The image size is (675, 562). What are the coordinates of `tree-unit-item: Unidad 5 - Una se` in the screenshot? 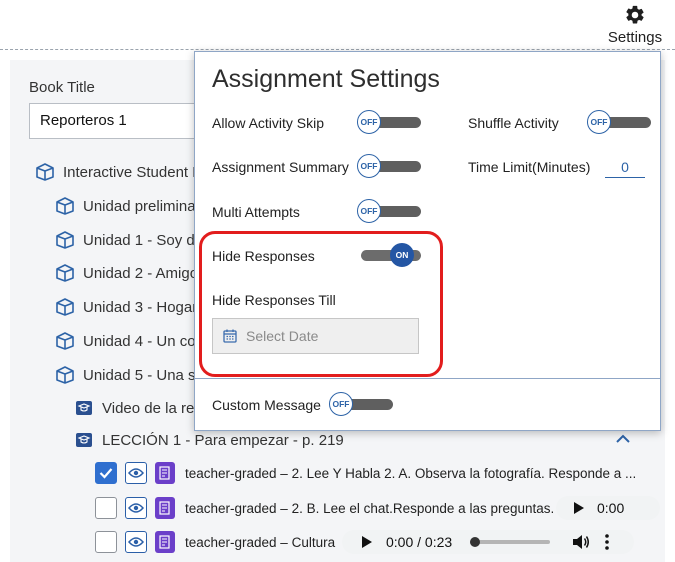 It's located at (129, 375).